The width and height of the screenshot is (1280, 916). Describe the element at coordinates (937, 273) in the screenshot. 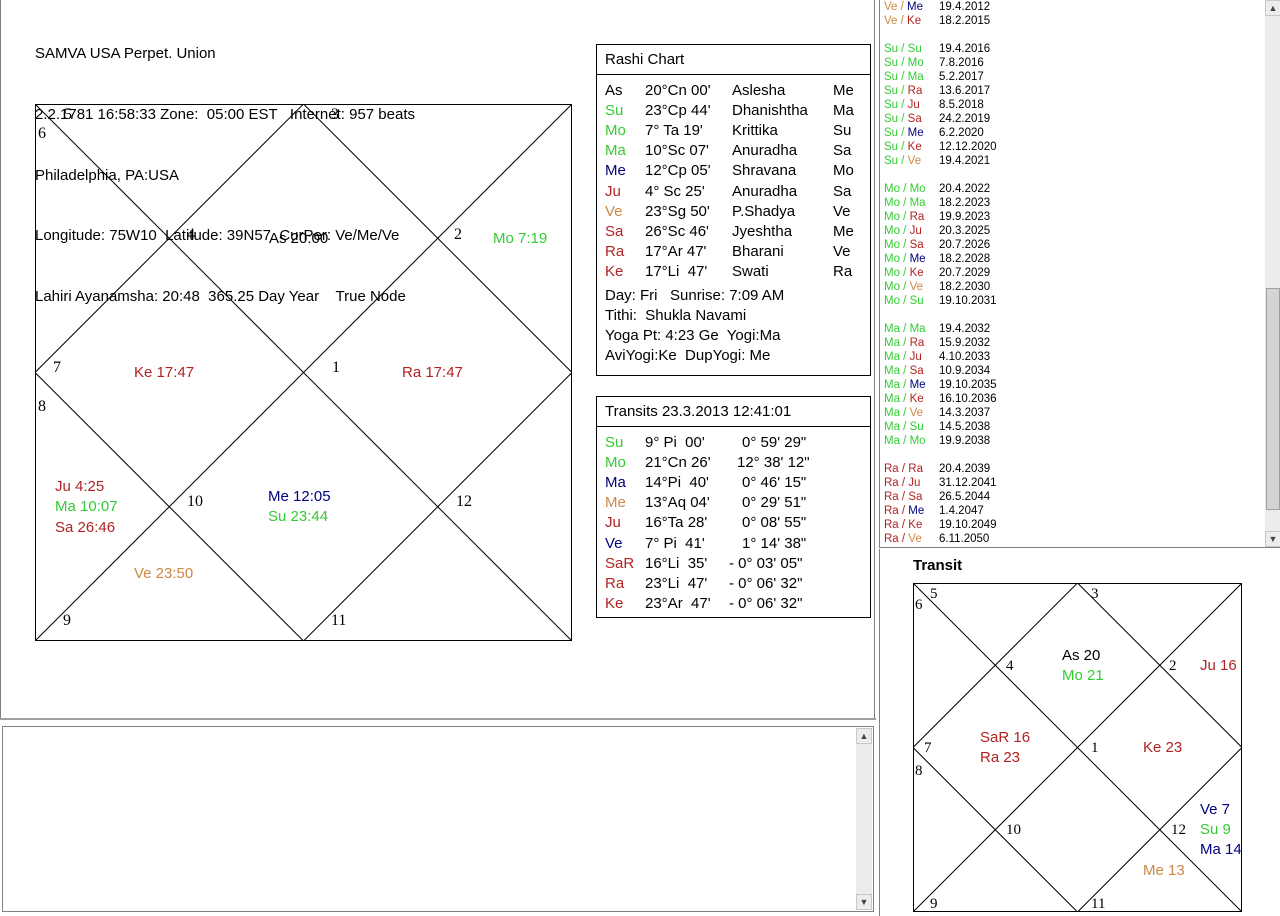

I see `dasha-row: Mo / Ke 20.7.2029` at that location.